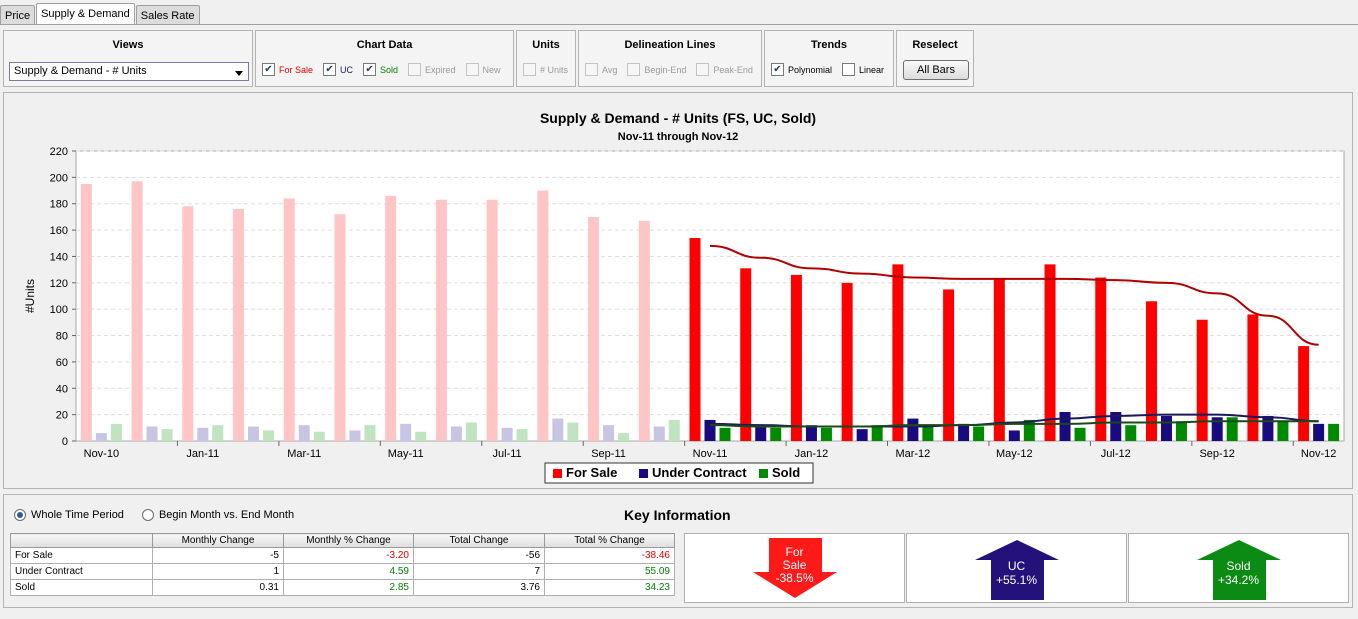 The image size is (1358, 619). Describe the element at coordinates (591, 69) in the screenshot. I see `avg-checkbox` at that location.